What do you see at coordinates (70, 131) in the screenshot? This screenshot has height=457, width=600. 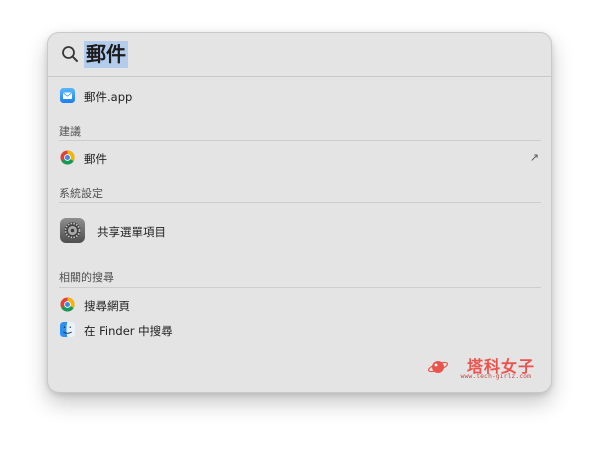 I see `suggestions-header: 建議` at bounding box center [70, 131].